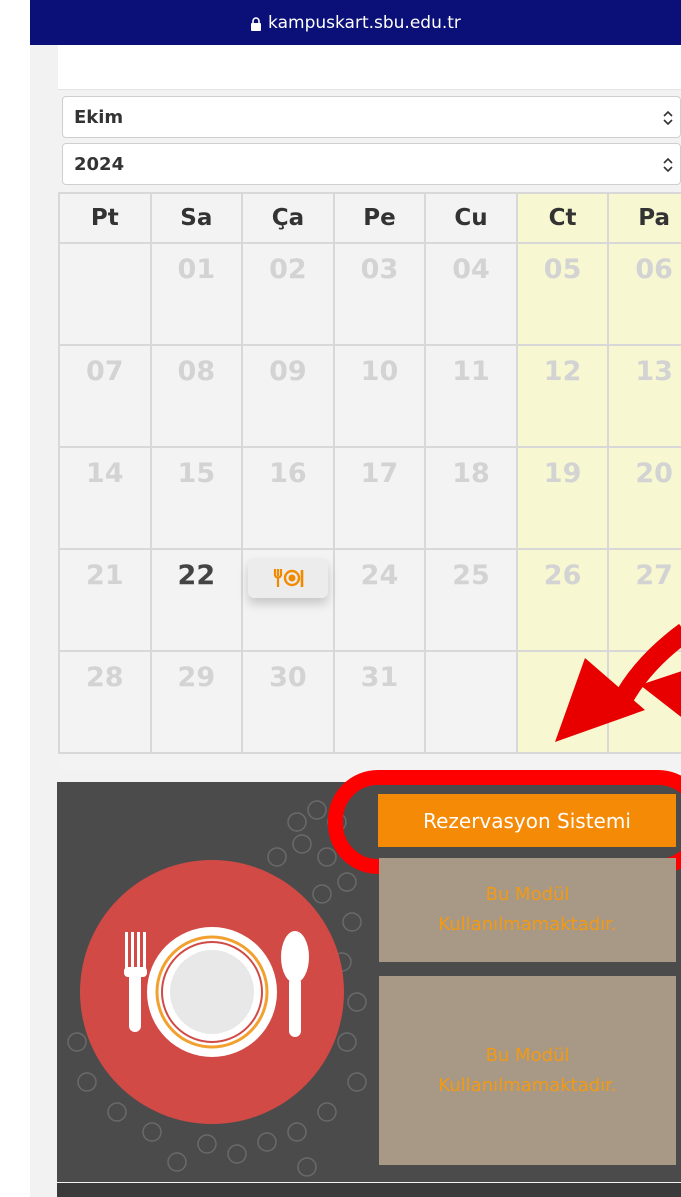  What do you see at coordinates (99, 164) in the screenshot?
I see `year-value: 2024` at bounding box center [99, 164].